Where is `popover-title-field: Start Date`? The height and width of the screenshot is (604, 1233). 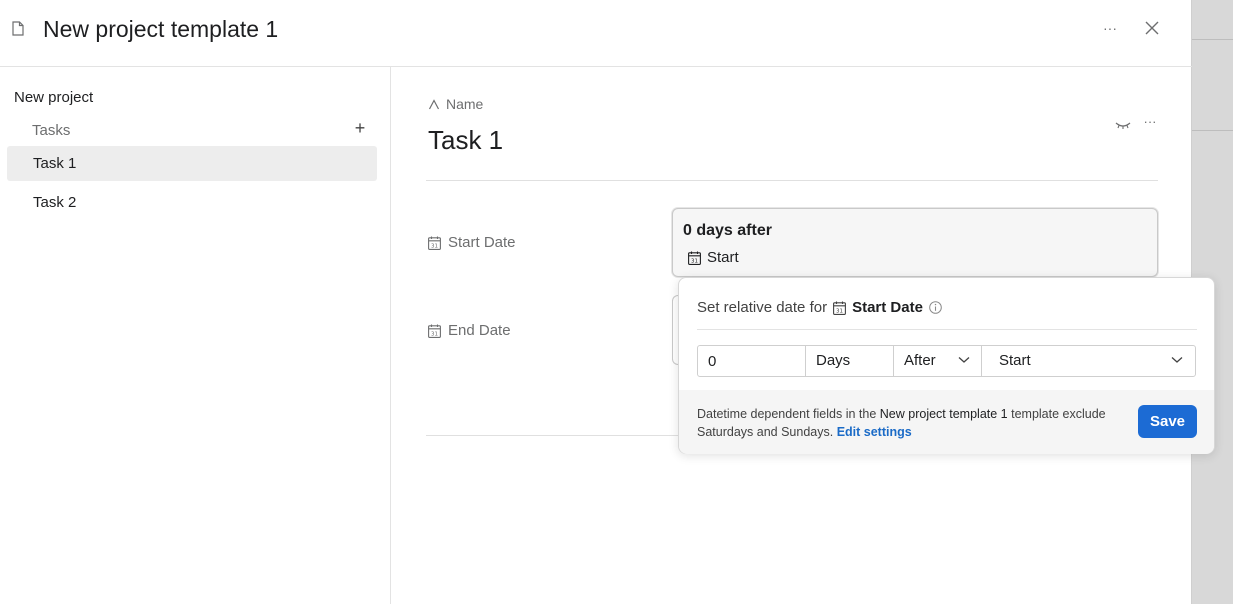 popover-title-field: Start Date is located at coordinates (887, 307).